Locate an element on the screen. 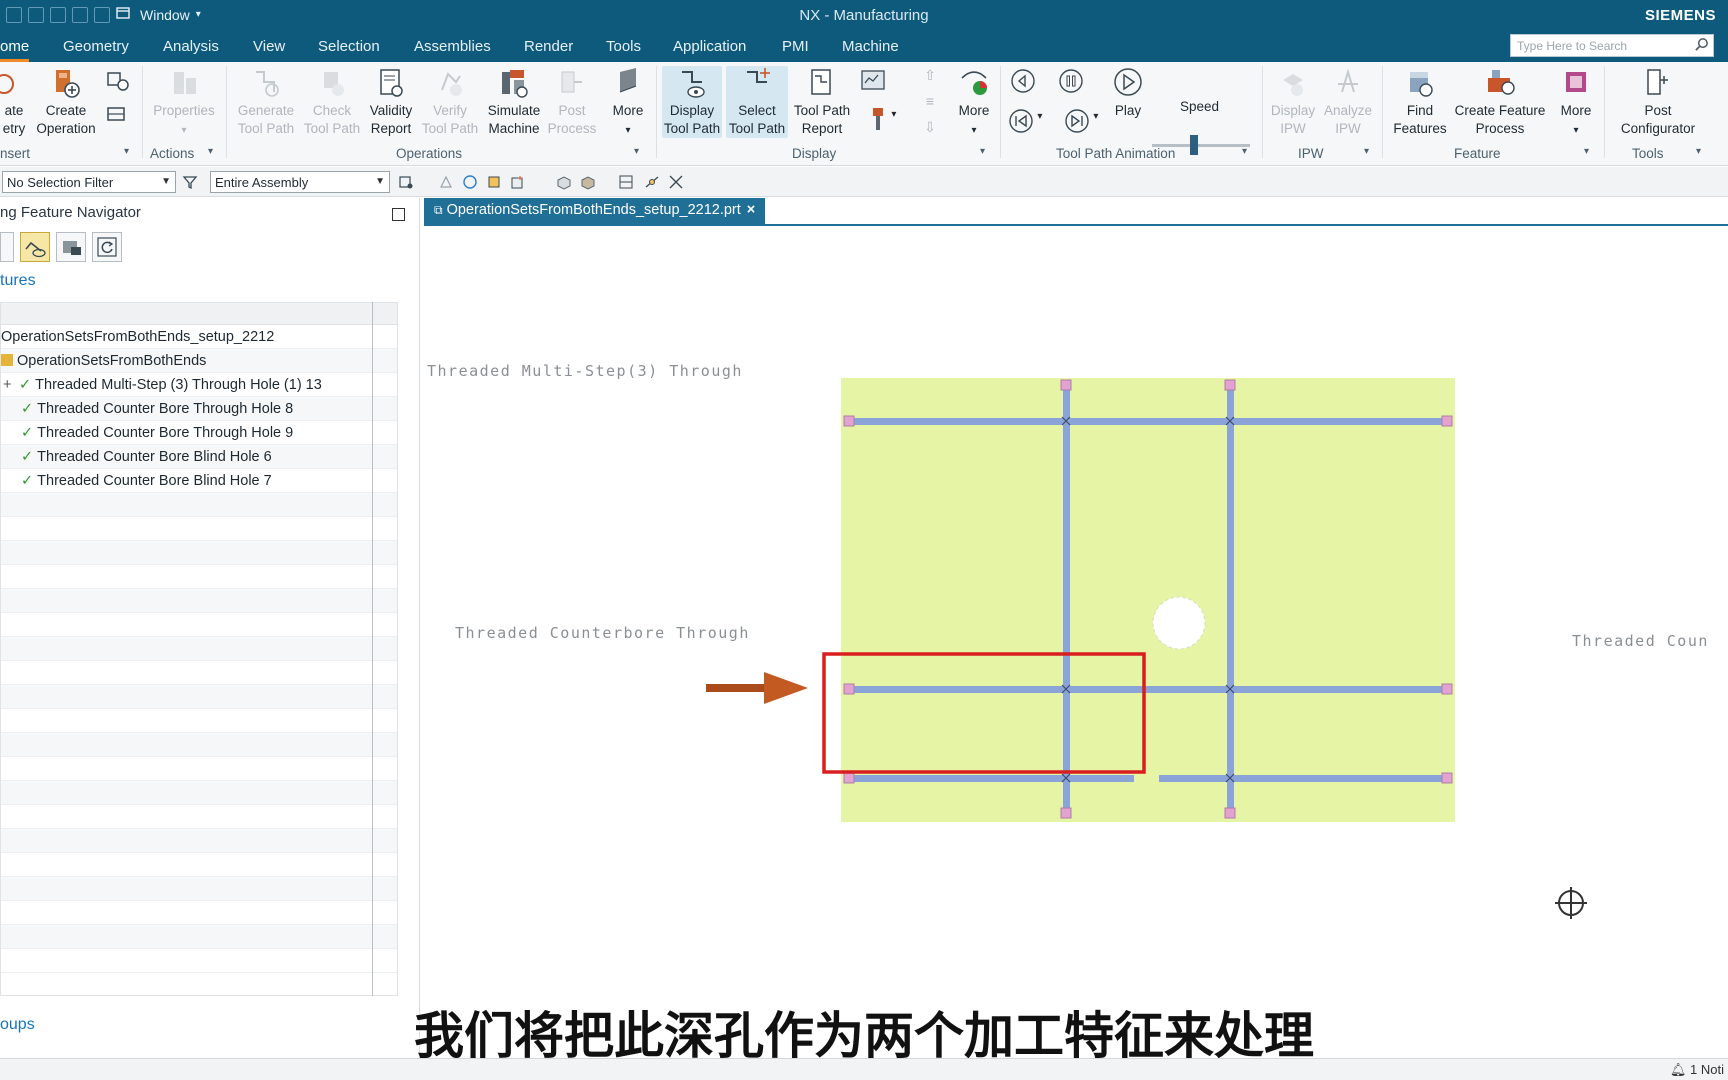 This screenshot has height=1080, width=1728. tab-pmi: PMI is located at coordinates (795, 46).